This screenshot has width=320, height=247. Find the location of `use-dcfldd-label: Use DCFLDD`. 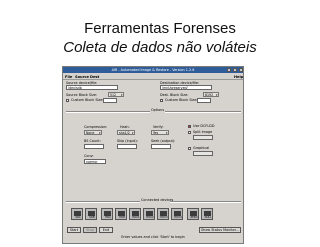

use-dcfldd-label: Use DCFLDD is located at coordinates (204, 126).